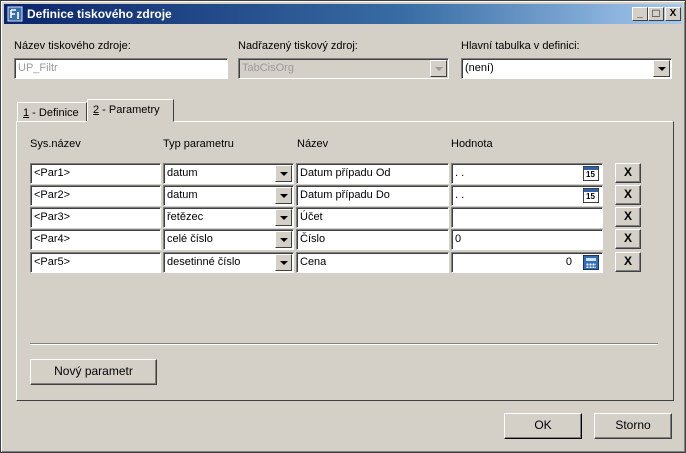 The image size is (686, 453). I want to click on column-header-sys-name: Sys.název, so click(55, 144).